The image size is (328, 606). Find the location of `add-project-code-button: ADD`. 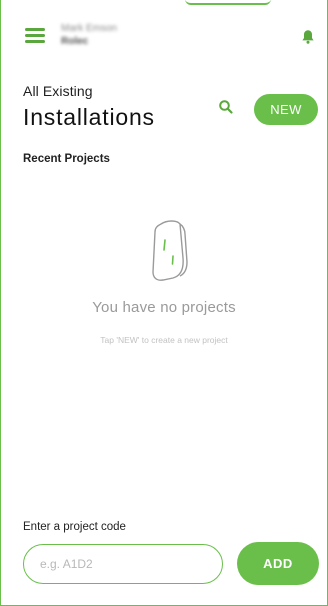

add-project-code-button: ADD is located at coordinates (278, 563).